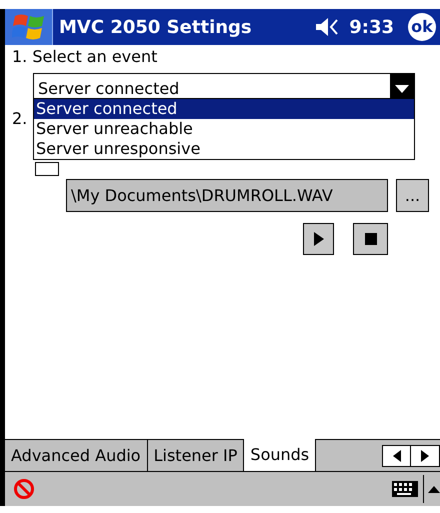 This screenshot has height=513, width=440. I want to click on step-label: 2., so click(20, 119).